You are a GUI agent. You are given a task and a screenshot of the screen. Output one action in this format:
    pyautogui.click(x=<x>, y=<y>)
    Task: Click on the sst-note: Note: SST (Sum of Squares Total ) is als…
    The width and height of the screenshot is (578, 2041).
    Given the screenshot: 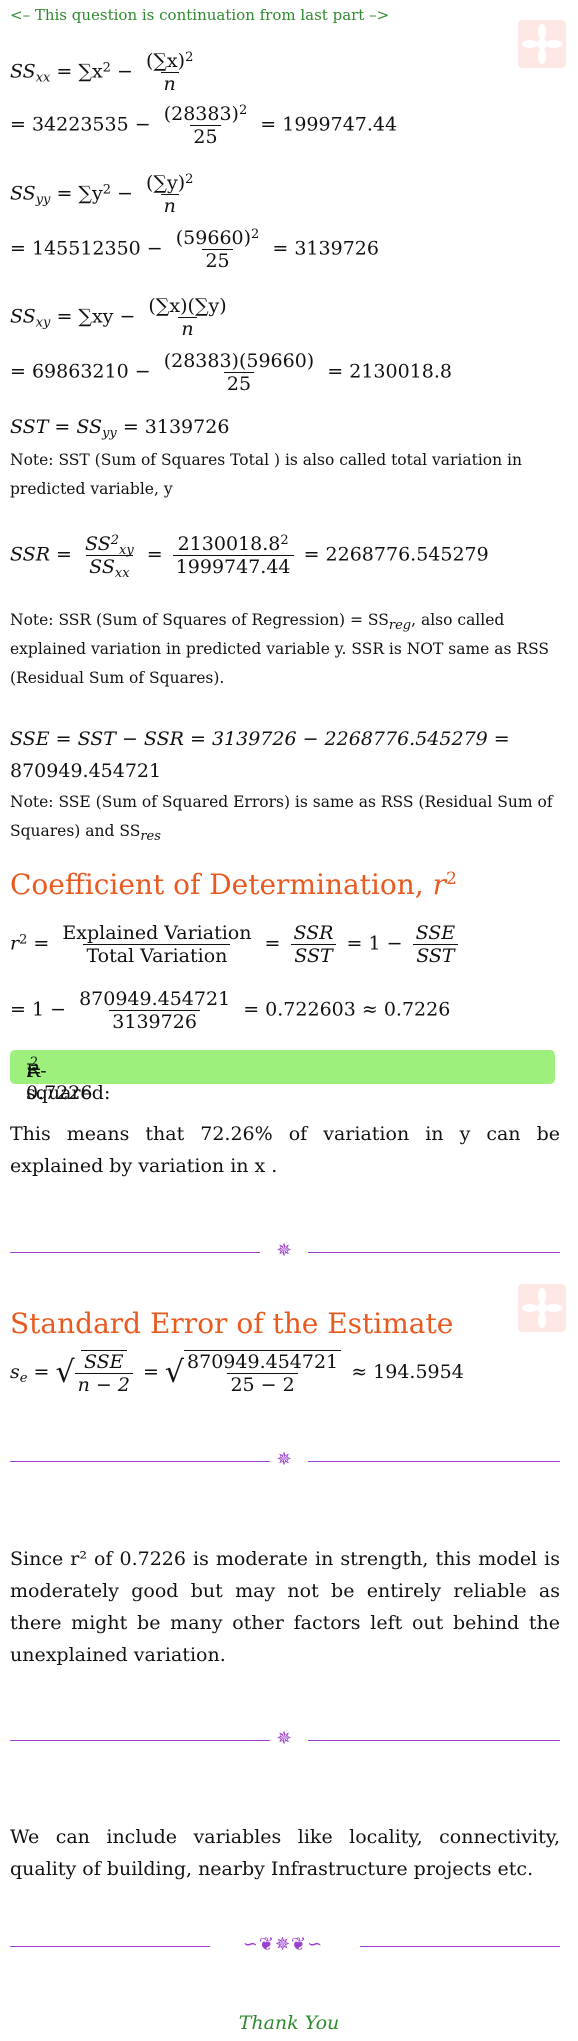 What is the action you would take?
    pyautogui.click(x=266, y=474)
    